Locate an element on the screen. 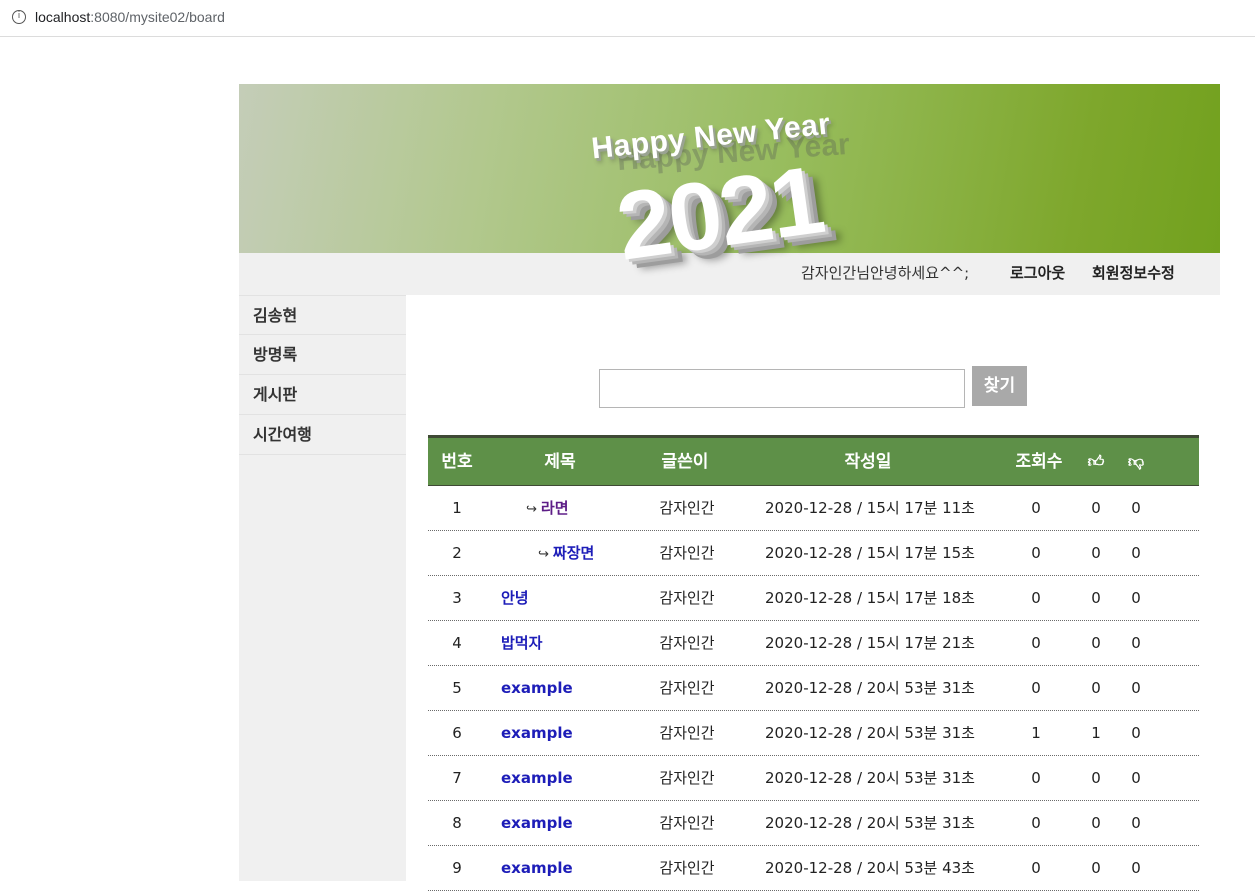 The height and width of the screenshot is (891, 1255). table-row: 5 example 감자인간 2020-12-28 / 20시 53분 31초 0 0 0 is located at coordinates (813, 688).